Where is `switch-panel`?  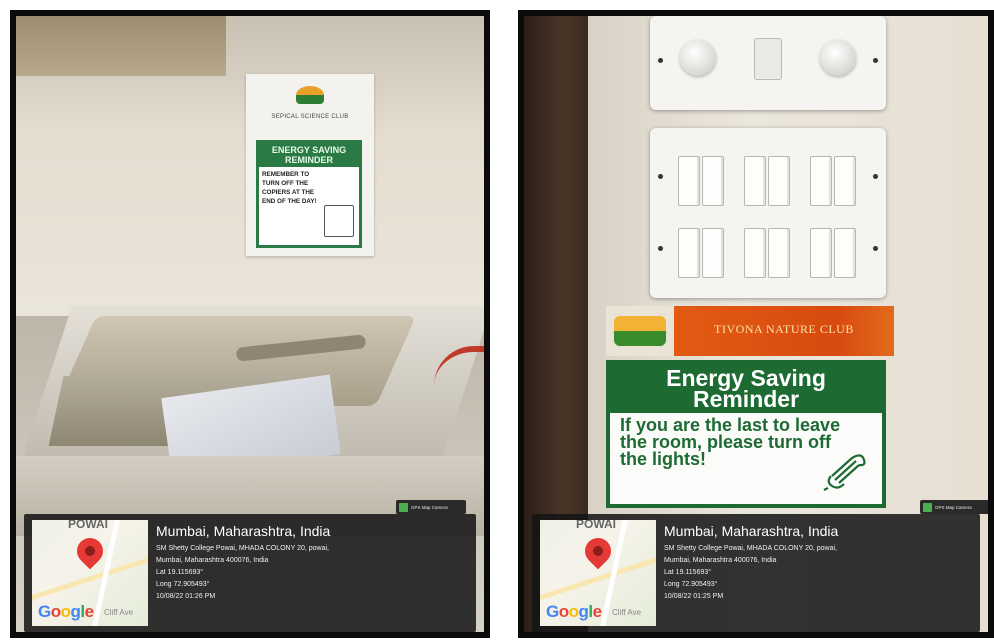 switch-panel is located at coordinates (768, 213).